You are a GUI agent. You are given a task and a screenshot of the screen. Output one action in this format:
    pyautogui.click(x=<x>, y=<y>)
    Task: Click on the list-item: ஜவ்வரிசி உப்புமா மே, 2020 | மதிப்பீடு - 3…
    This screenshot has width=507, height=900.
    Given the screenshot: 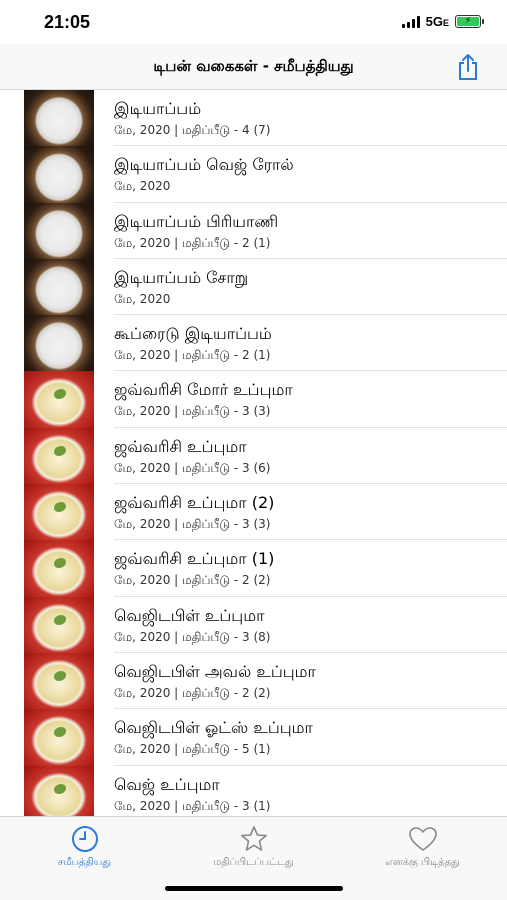 What is the action you would take?
    pyautogui.click(x=253, y=456)
    